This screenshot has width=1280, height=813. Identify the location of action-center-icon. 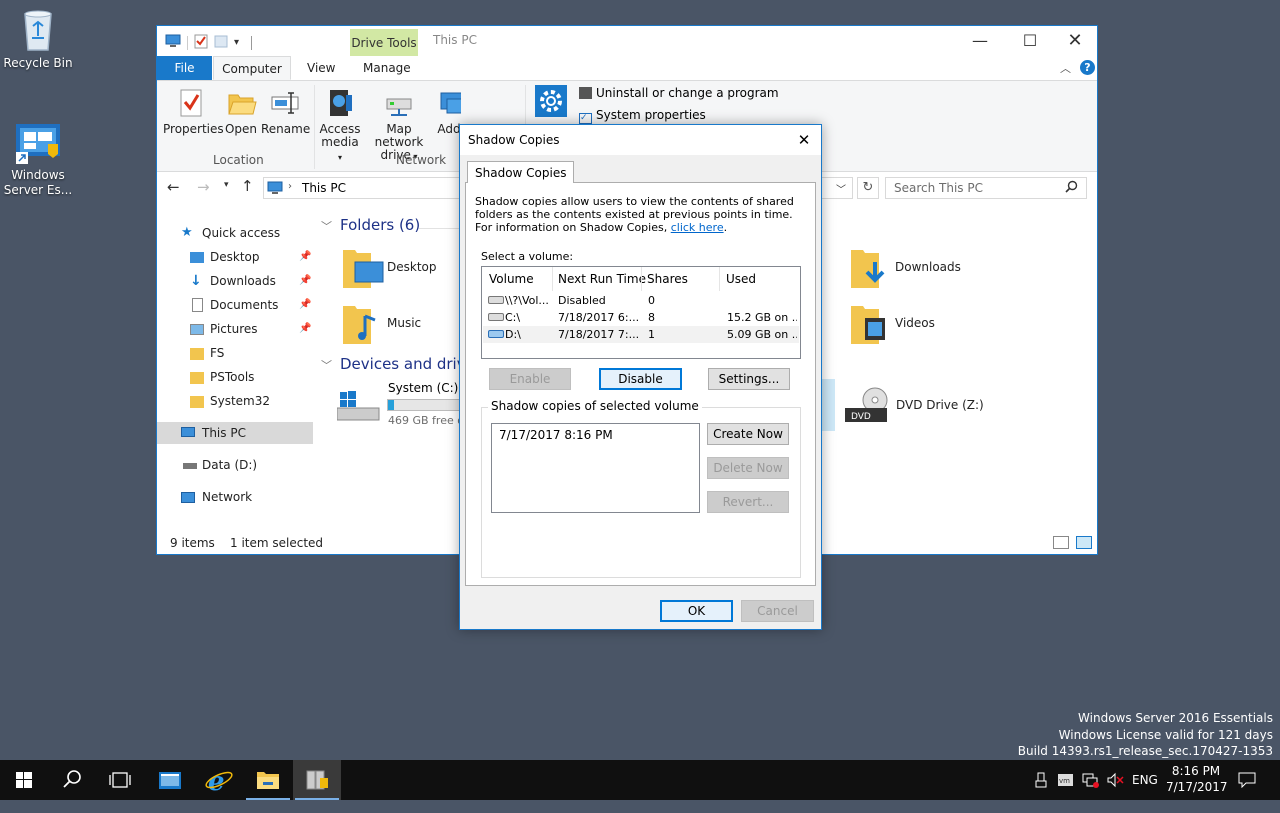
(1247, 792).